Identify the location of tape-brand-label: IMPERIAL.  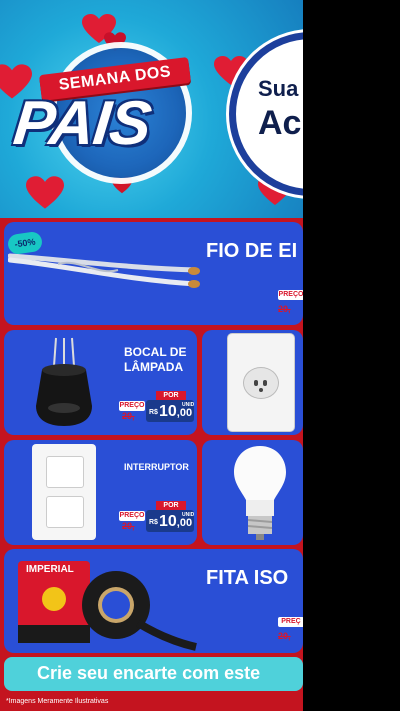
(50, 569).